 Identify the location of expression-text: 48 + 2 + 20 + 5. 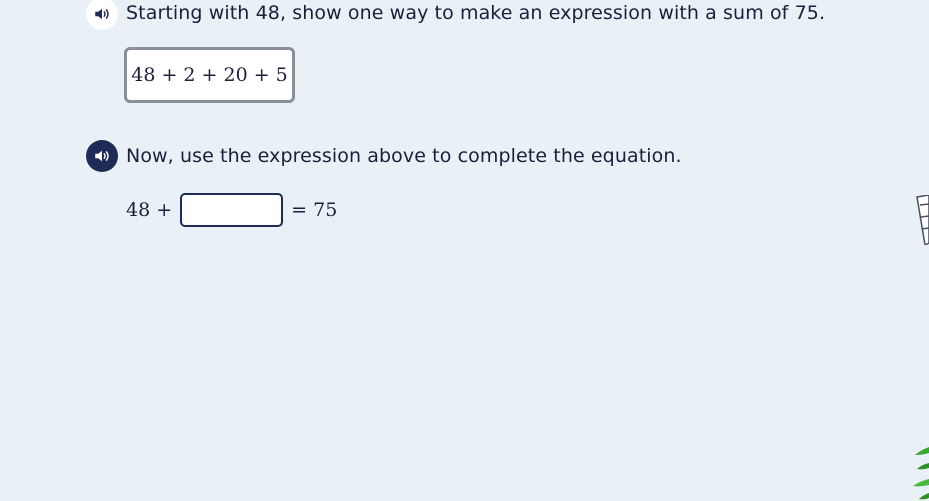
(209, 75).